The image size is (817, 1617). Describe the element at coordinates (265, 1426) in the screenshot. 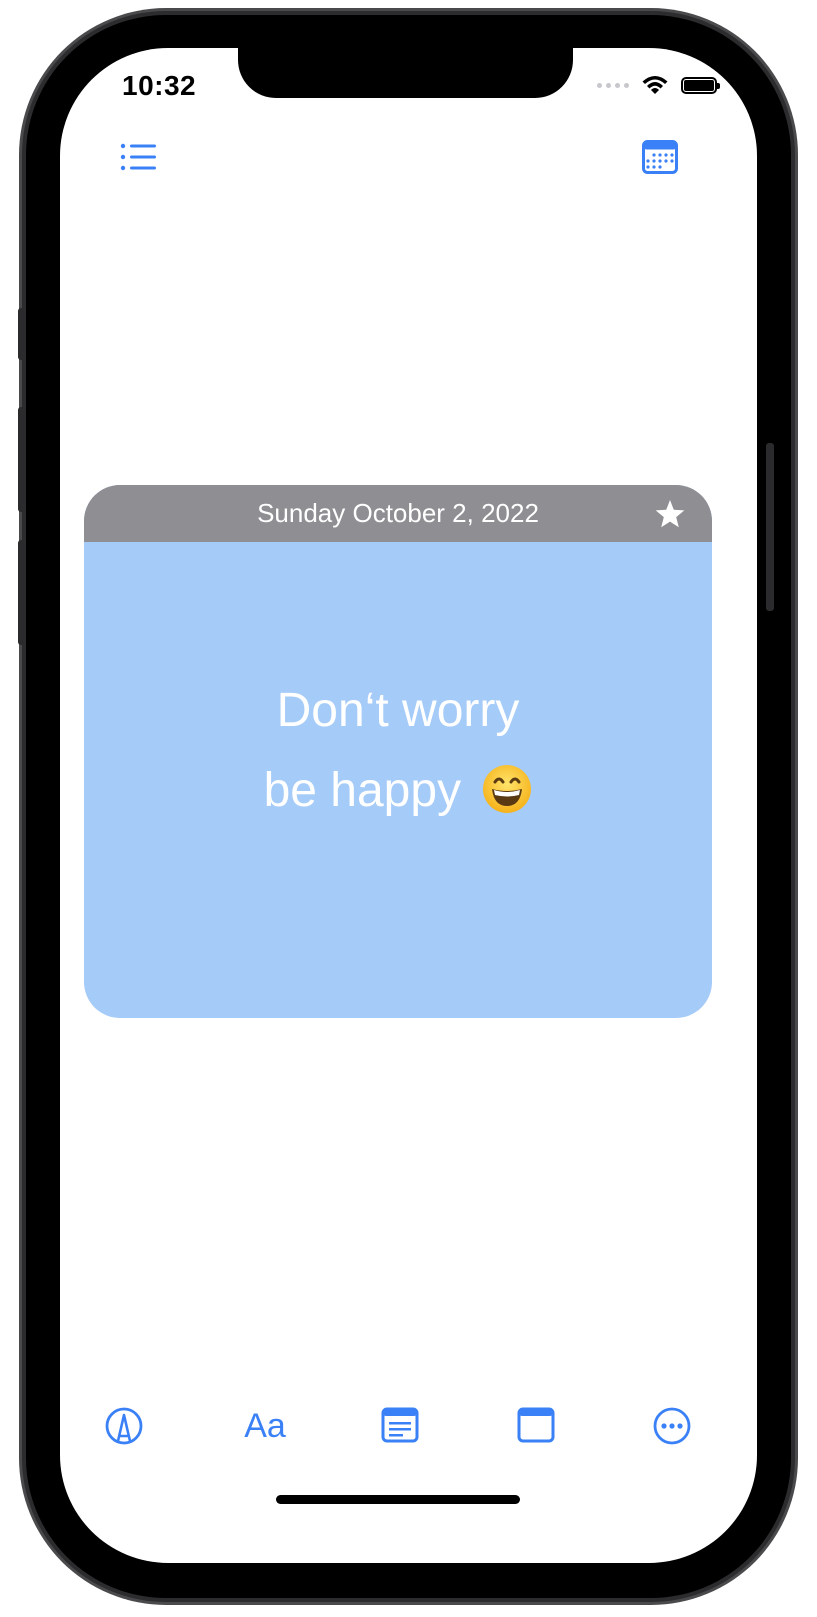

I see `text-format-button: Aa` at that location.